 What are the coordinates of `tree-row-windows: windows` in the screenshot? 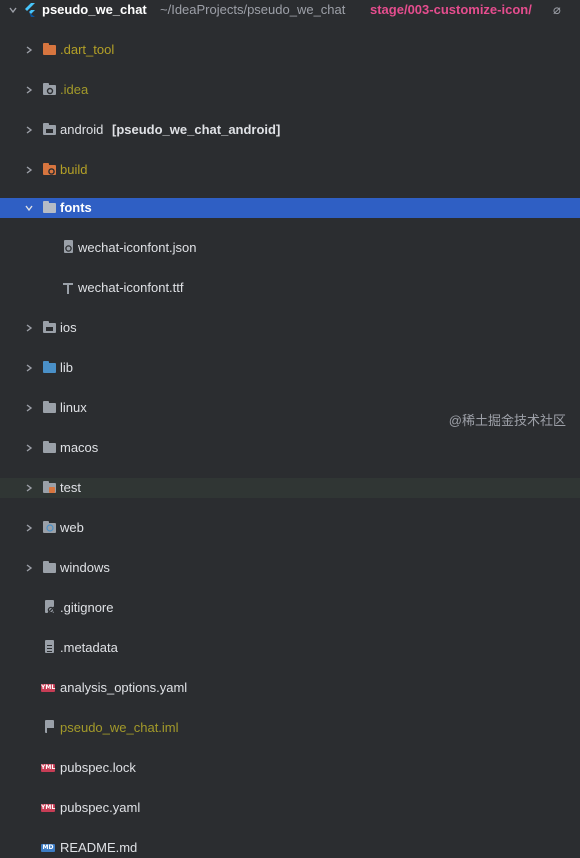 It's located at (290, 568).